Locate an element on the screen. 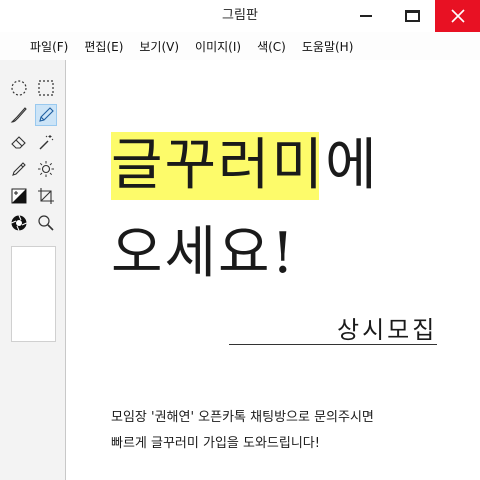  brush-tool is located at coordinates (19, 115).